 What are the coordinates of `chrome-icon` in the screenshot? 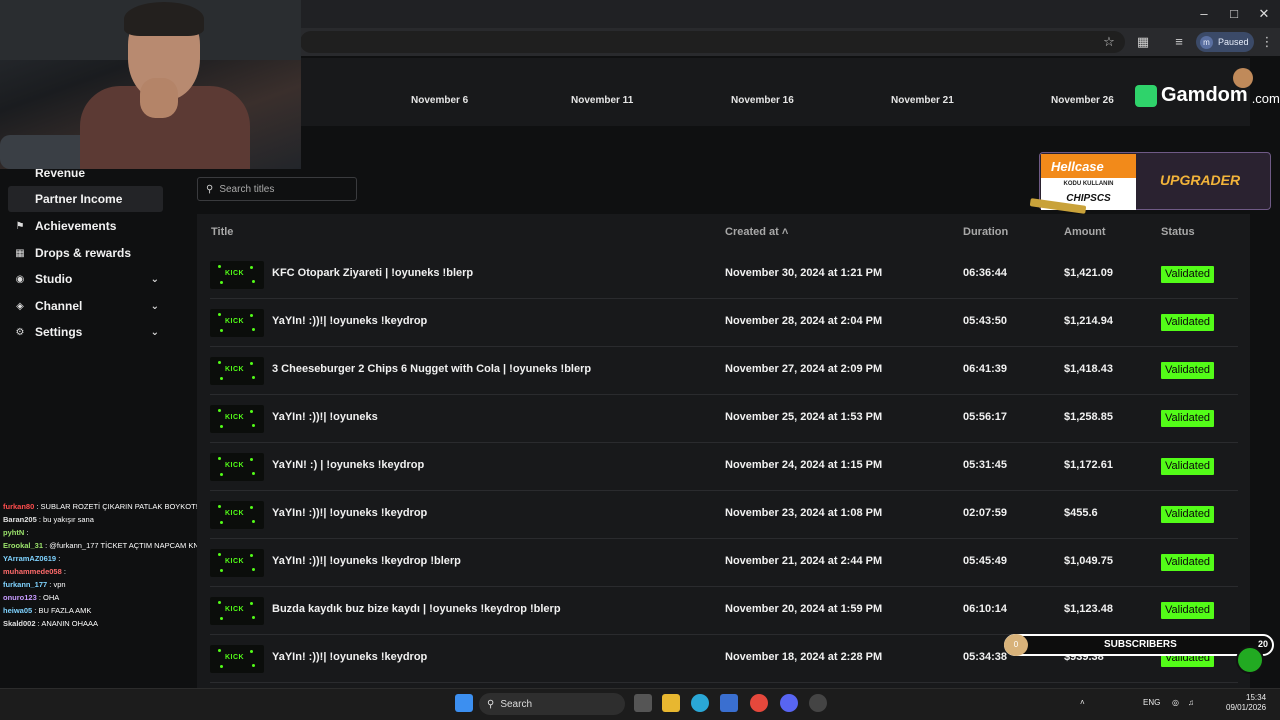 It's located at (759, 703).